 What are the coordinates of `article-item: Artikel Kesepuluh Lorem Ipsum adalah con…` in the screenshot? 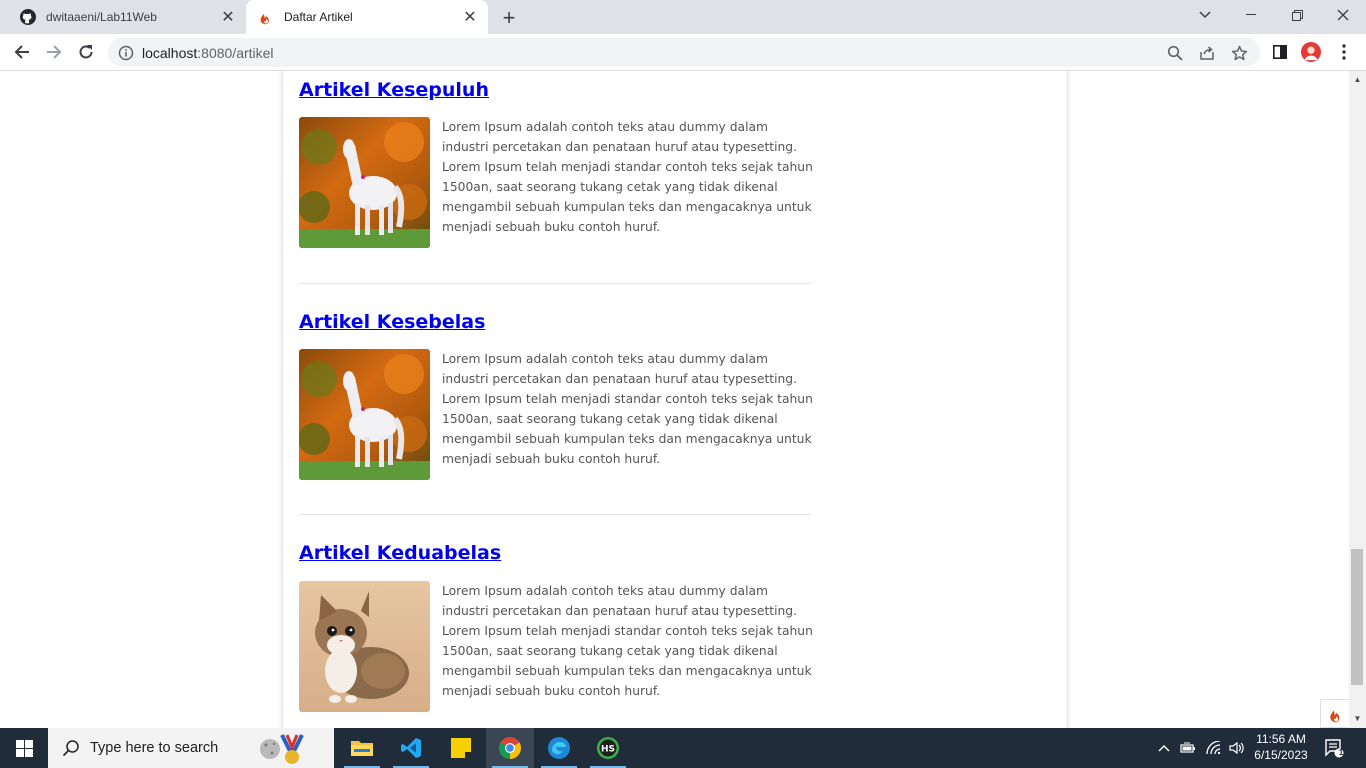 It's located at (556, 163).